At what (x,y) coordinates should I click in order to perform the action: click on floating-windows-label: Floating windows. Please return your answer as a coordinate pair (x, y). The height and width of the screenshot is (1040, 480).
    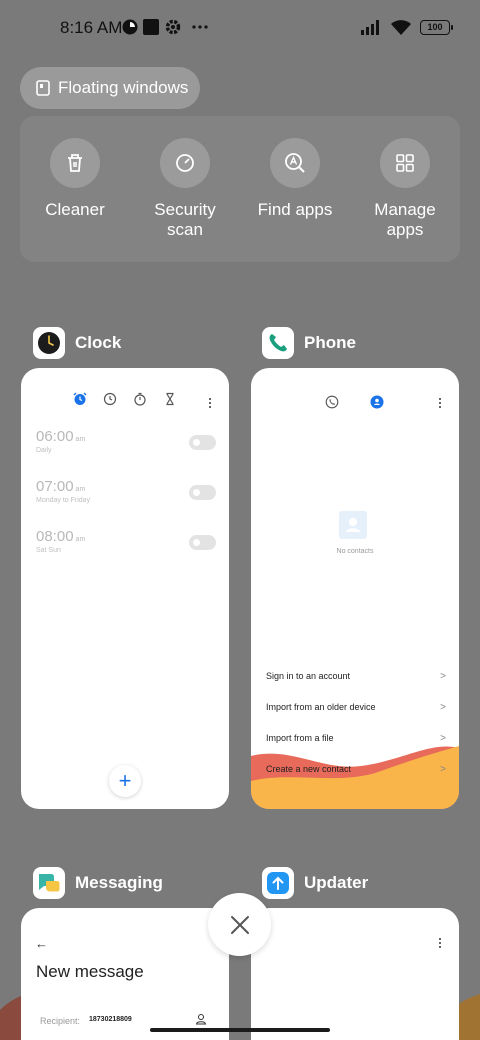
    Looking at the image, I should click on (123, 87).